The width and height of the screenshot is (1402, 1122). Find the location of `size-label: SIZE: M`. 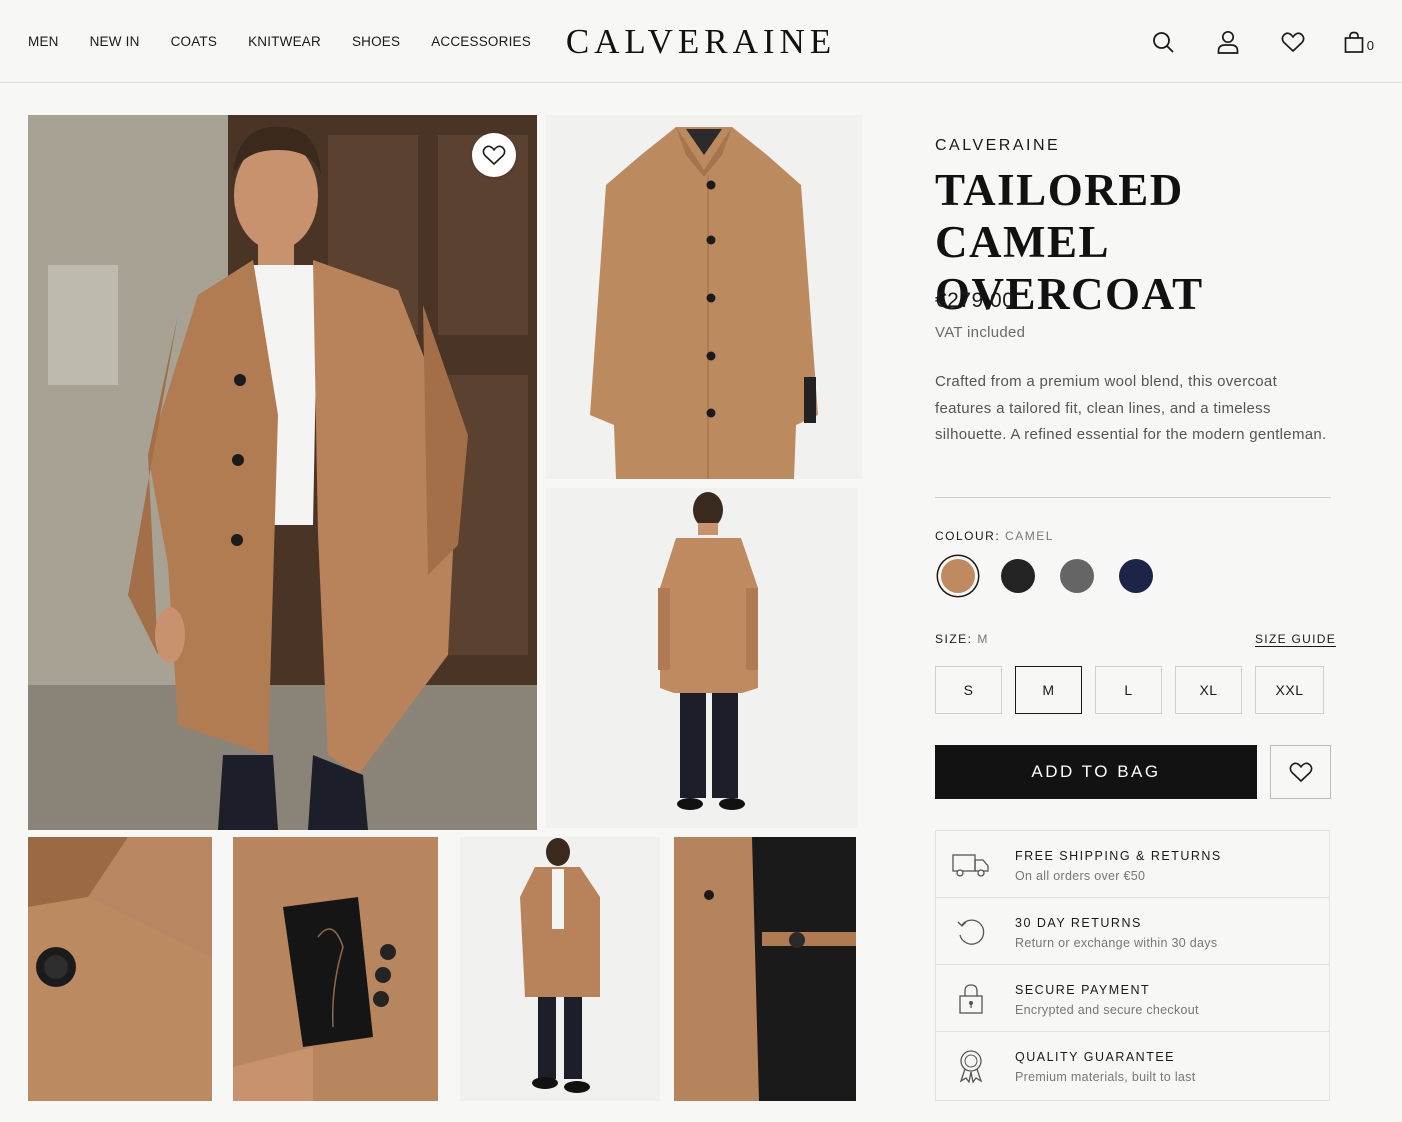

size-label: SIZE: M is located at coordinates (962, 639).